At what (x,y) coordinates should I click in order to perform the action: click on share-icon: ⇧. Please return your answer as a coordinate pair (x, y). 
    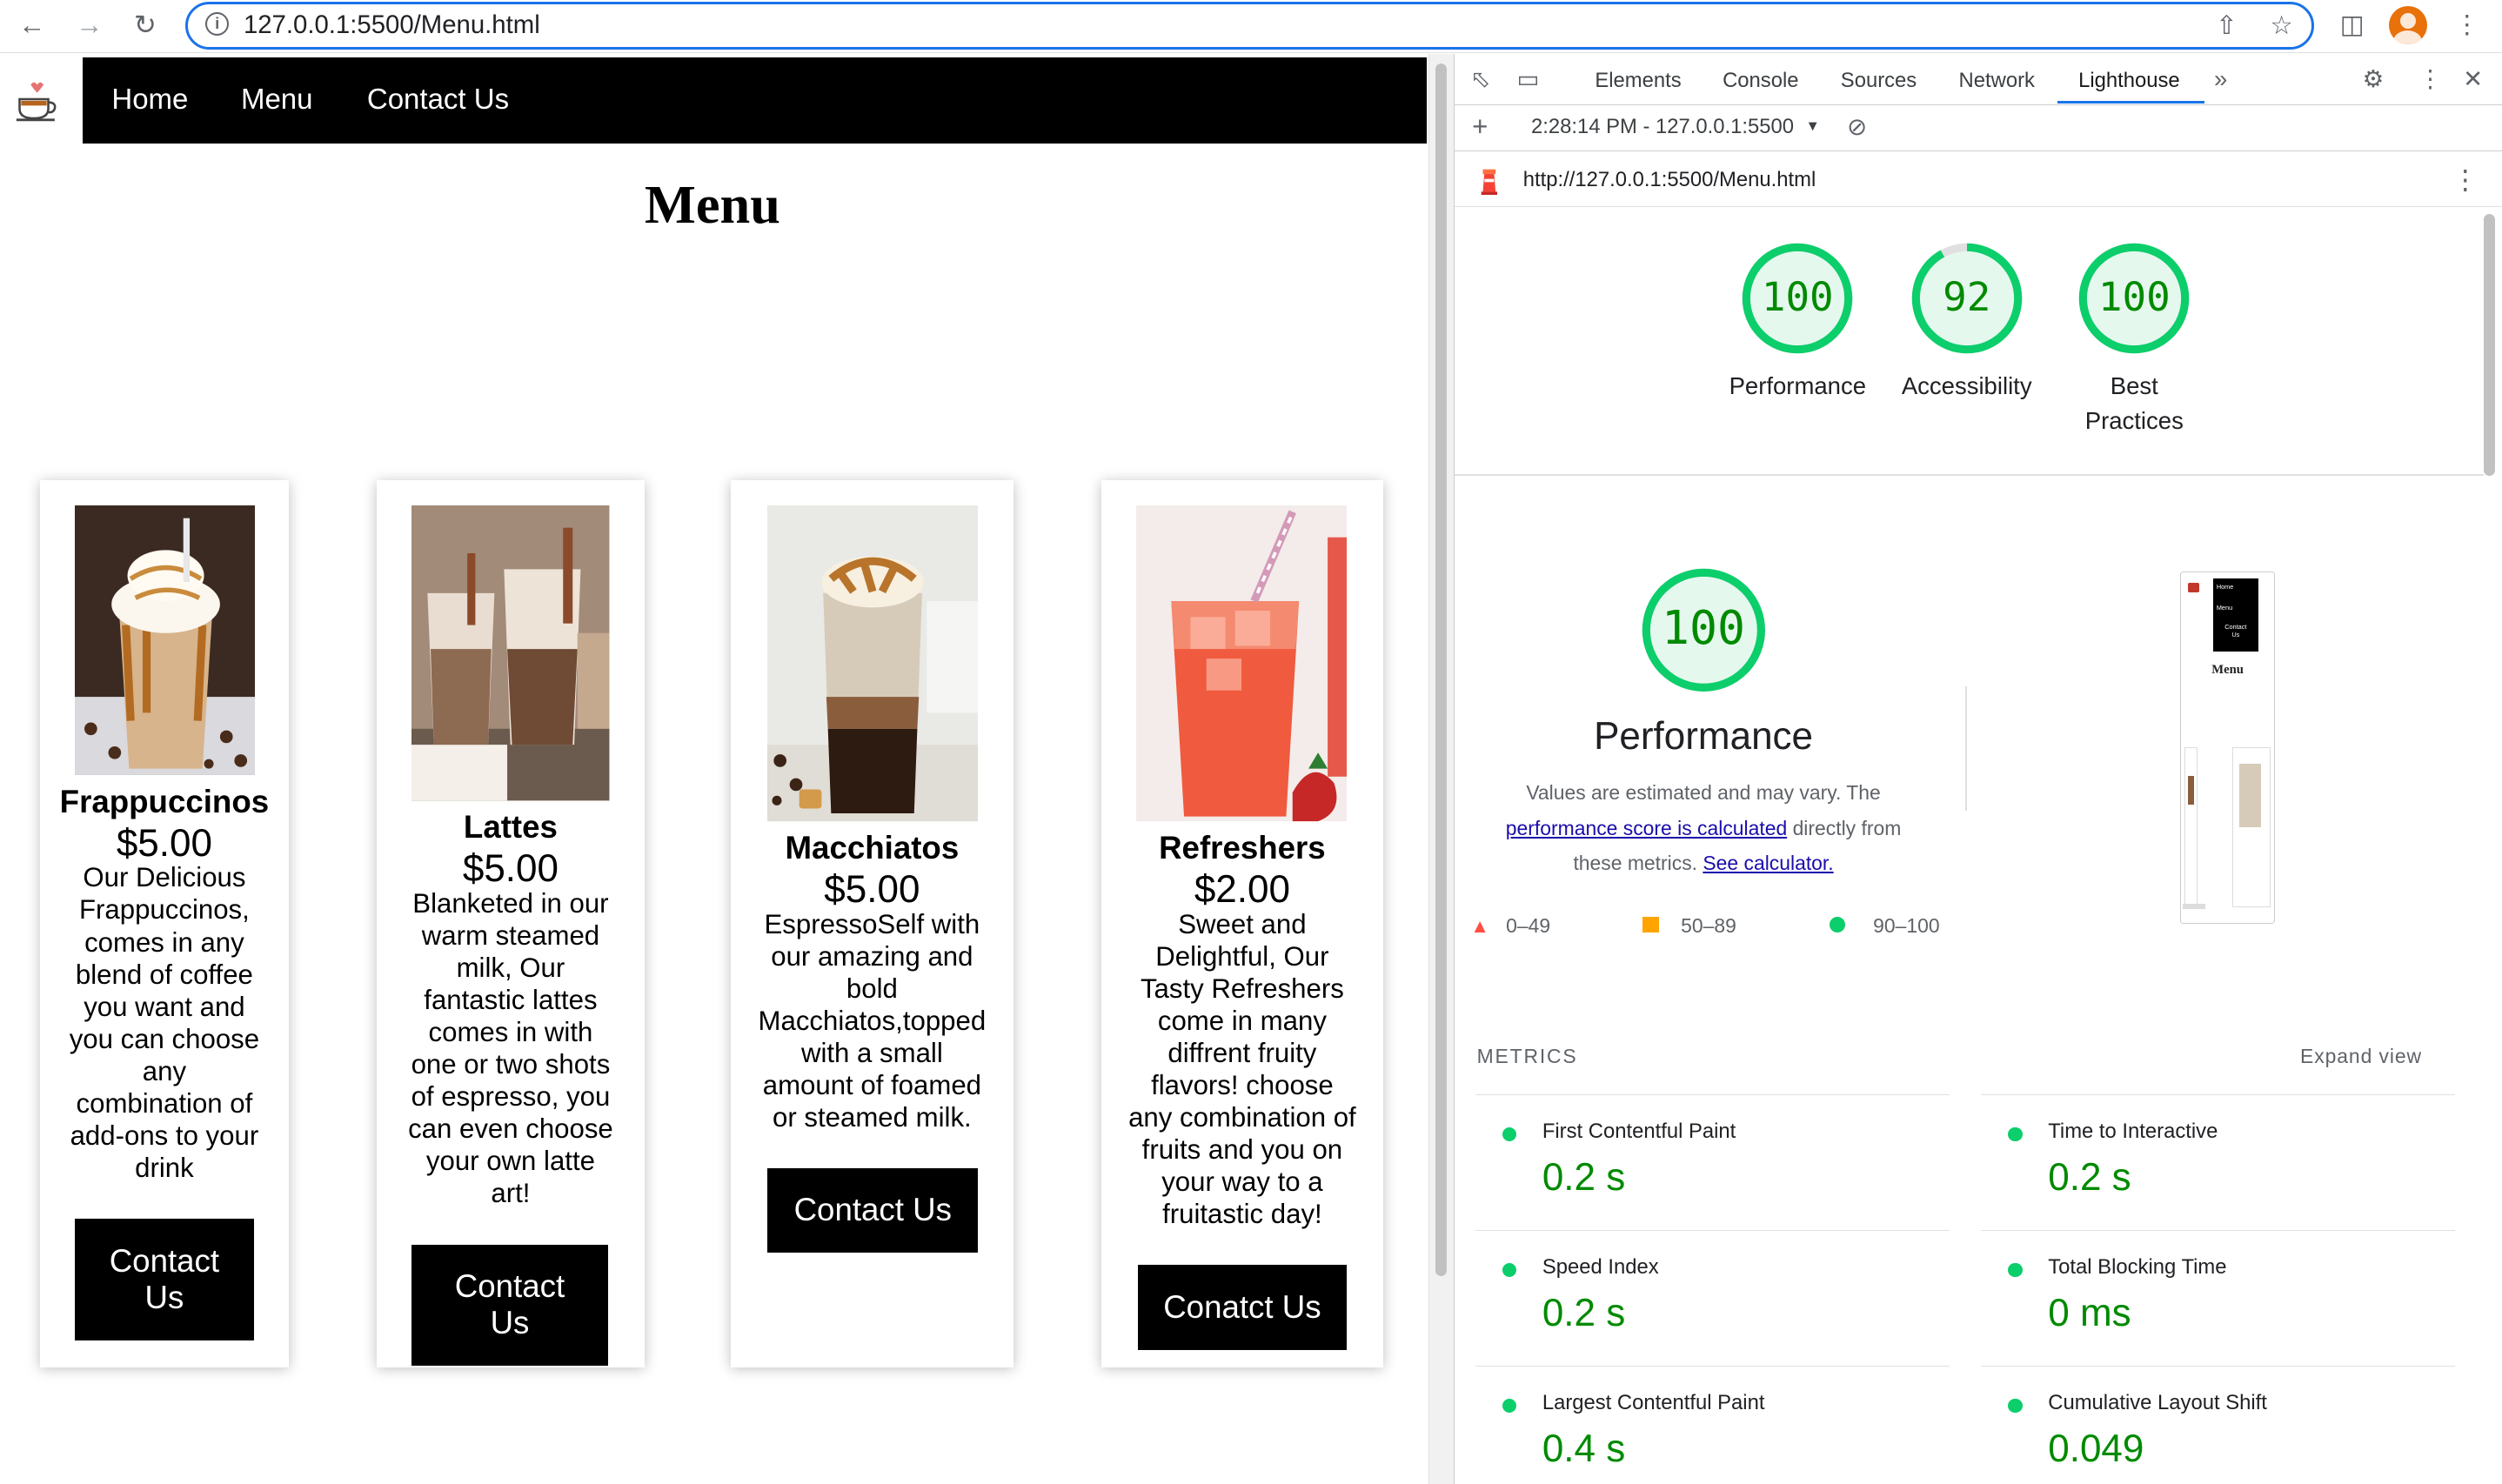
    Looking at the image, I should click on (2227, 25).